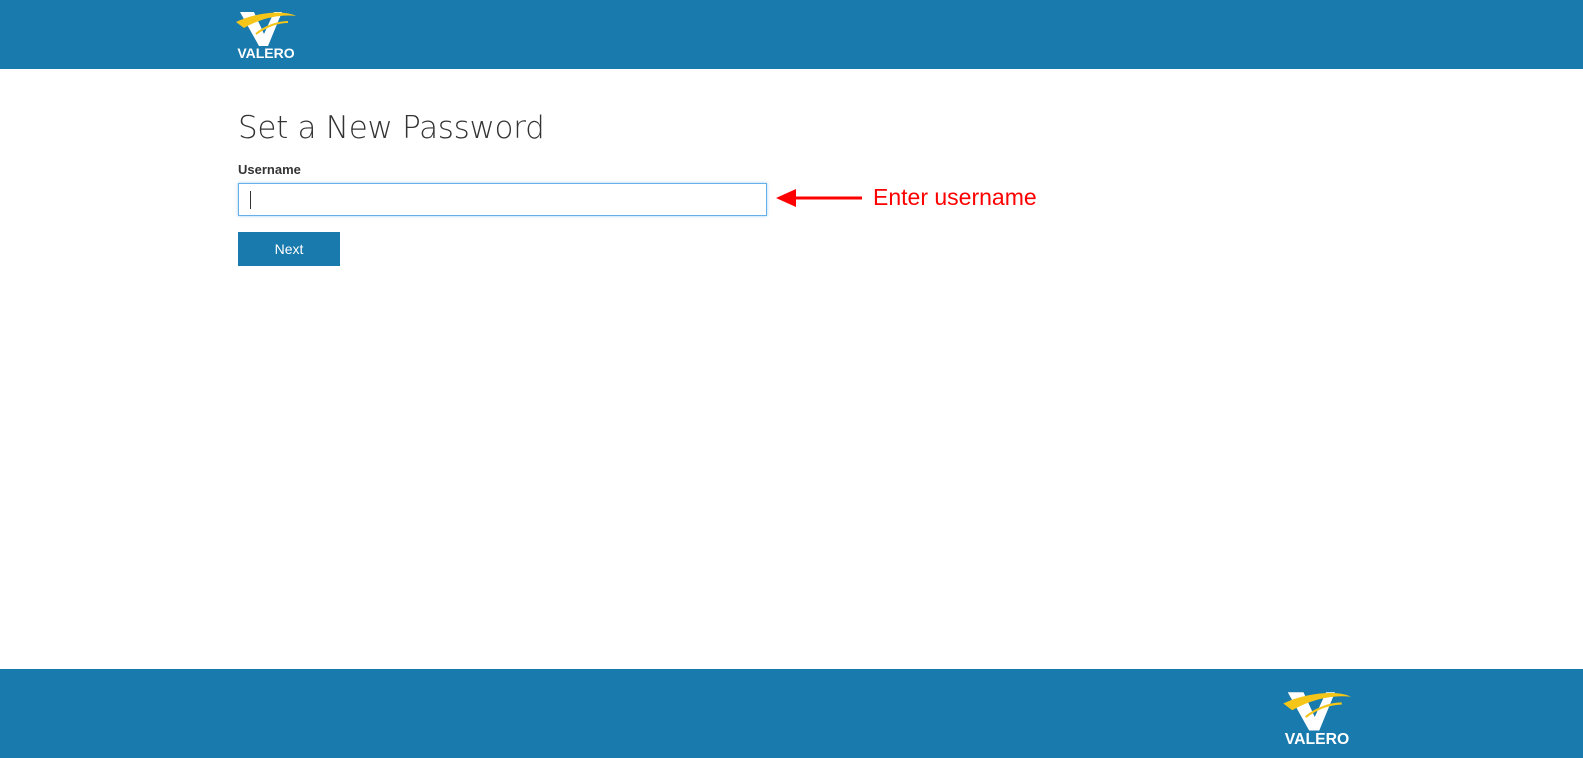 The width and height of the screenshot is (1583, 758). What do you see at coordinates (269, 169) in the screenshot?
I see `username-label: Username` at bounding box center [269, 169].